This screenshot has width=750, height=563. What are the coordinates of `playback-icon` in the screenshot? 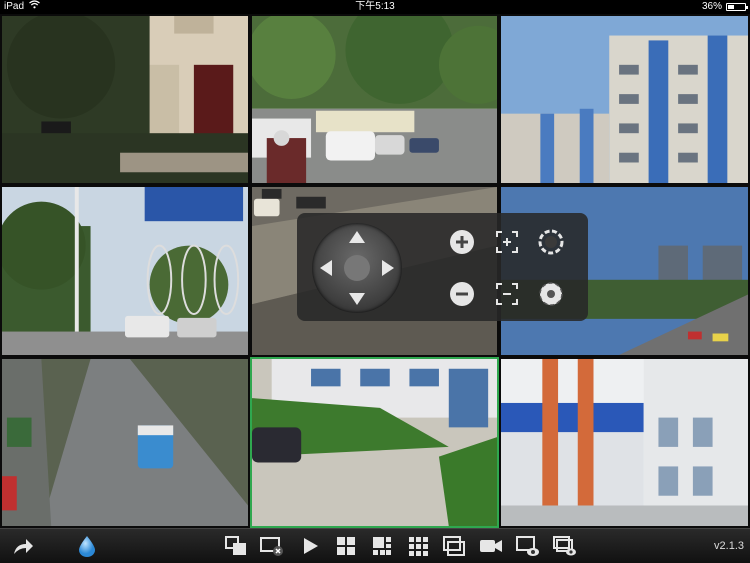 It's located at (564, 546).